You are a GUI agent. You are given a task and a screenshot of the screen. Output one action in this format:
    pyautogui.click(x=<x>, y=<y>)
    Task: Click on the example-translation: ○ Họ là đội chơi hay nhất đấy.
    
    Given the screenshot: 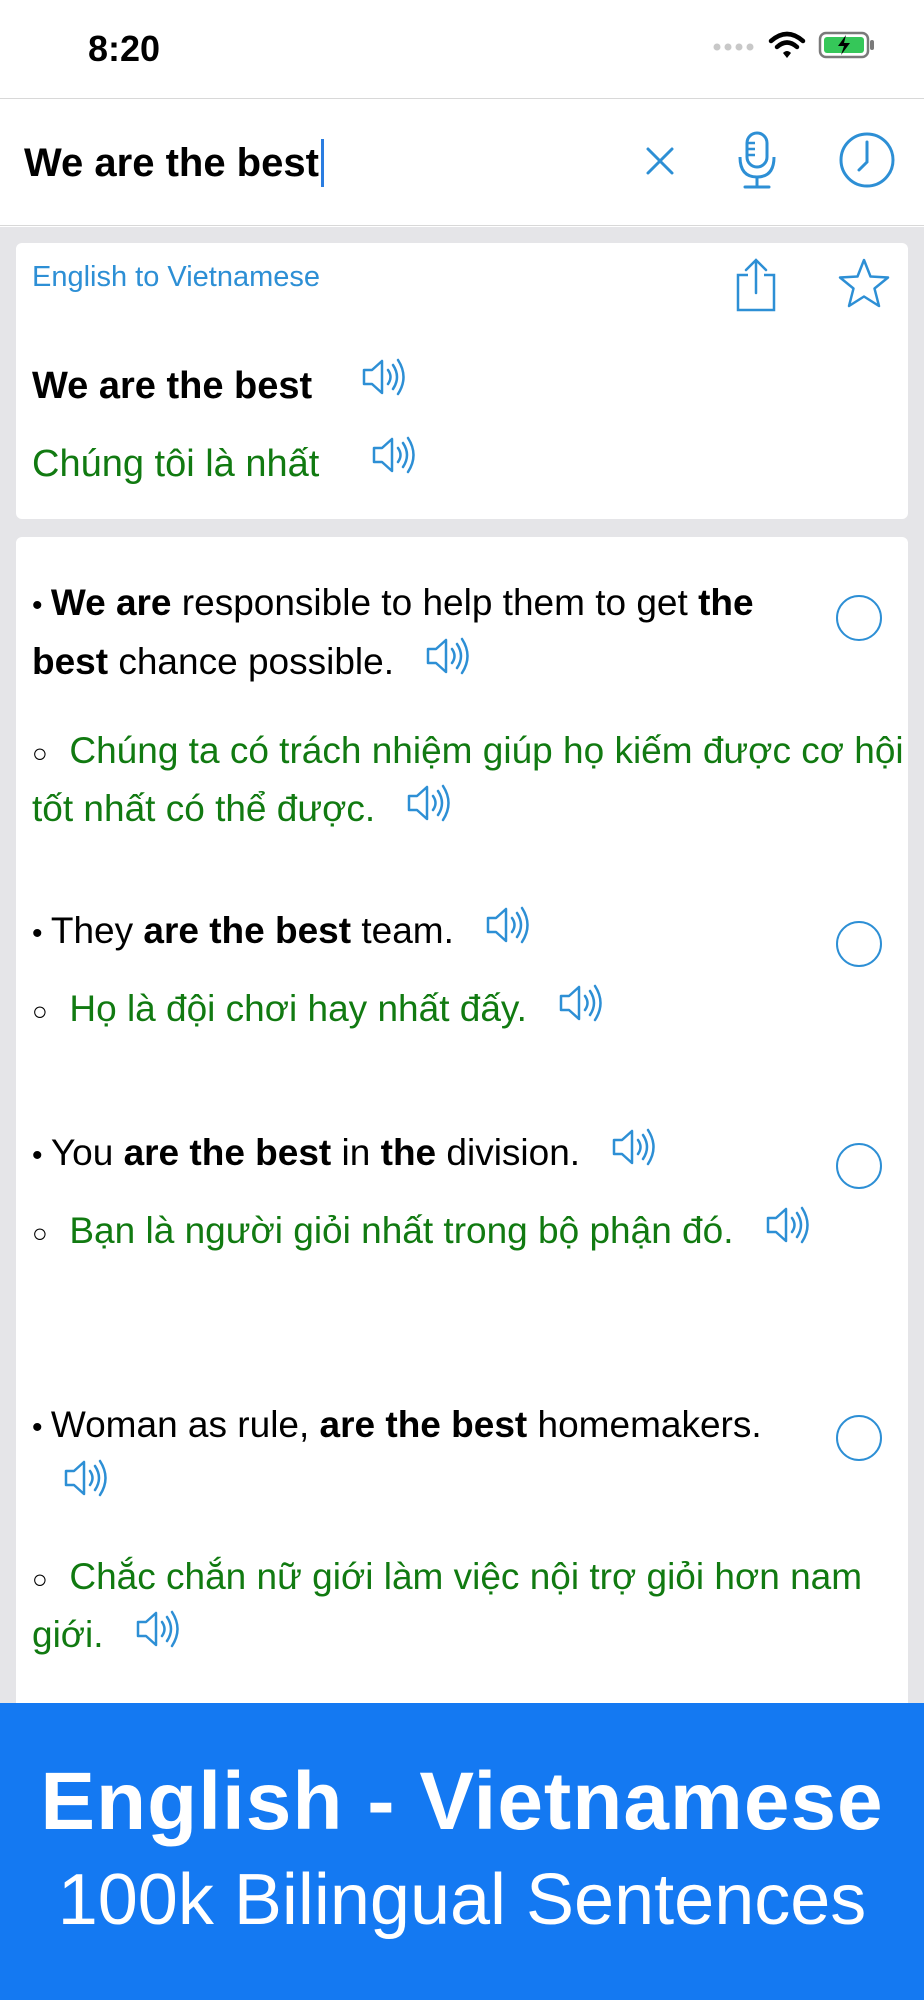 What is the action you would take?
    pyautogui.click(x=472, y=1011)
    